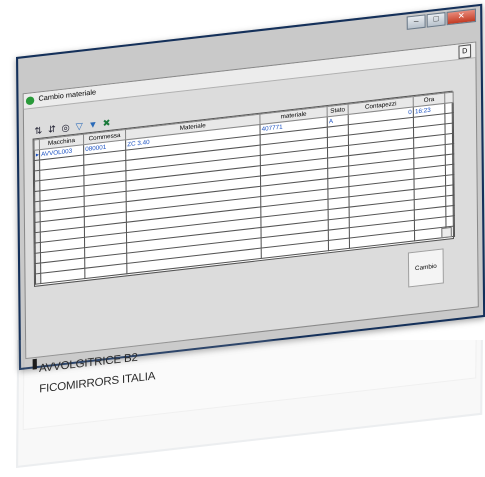 This screenshot has width=485, height=477. What do you see at coordinates (436, 20) in the screenshot?
I see `maximize-button: □` at bounding box center [436, 20].